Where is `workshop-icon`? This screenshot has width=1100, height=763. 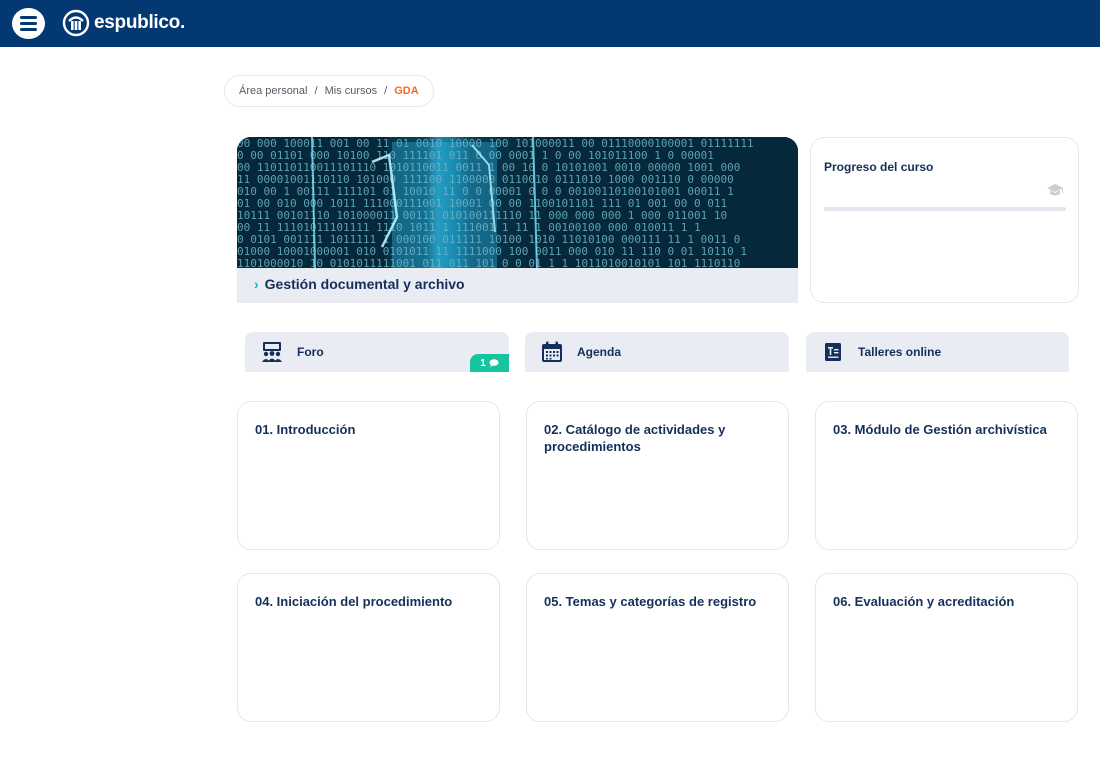
workshop-icon is located at coordinates (833, 352).